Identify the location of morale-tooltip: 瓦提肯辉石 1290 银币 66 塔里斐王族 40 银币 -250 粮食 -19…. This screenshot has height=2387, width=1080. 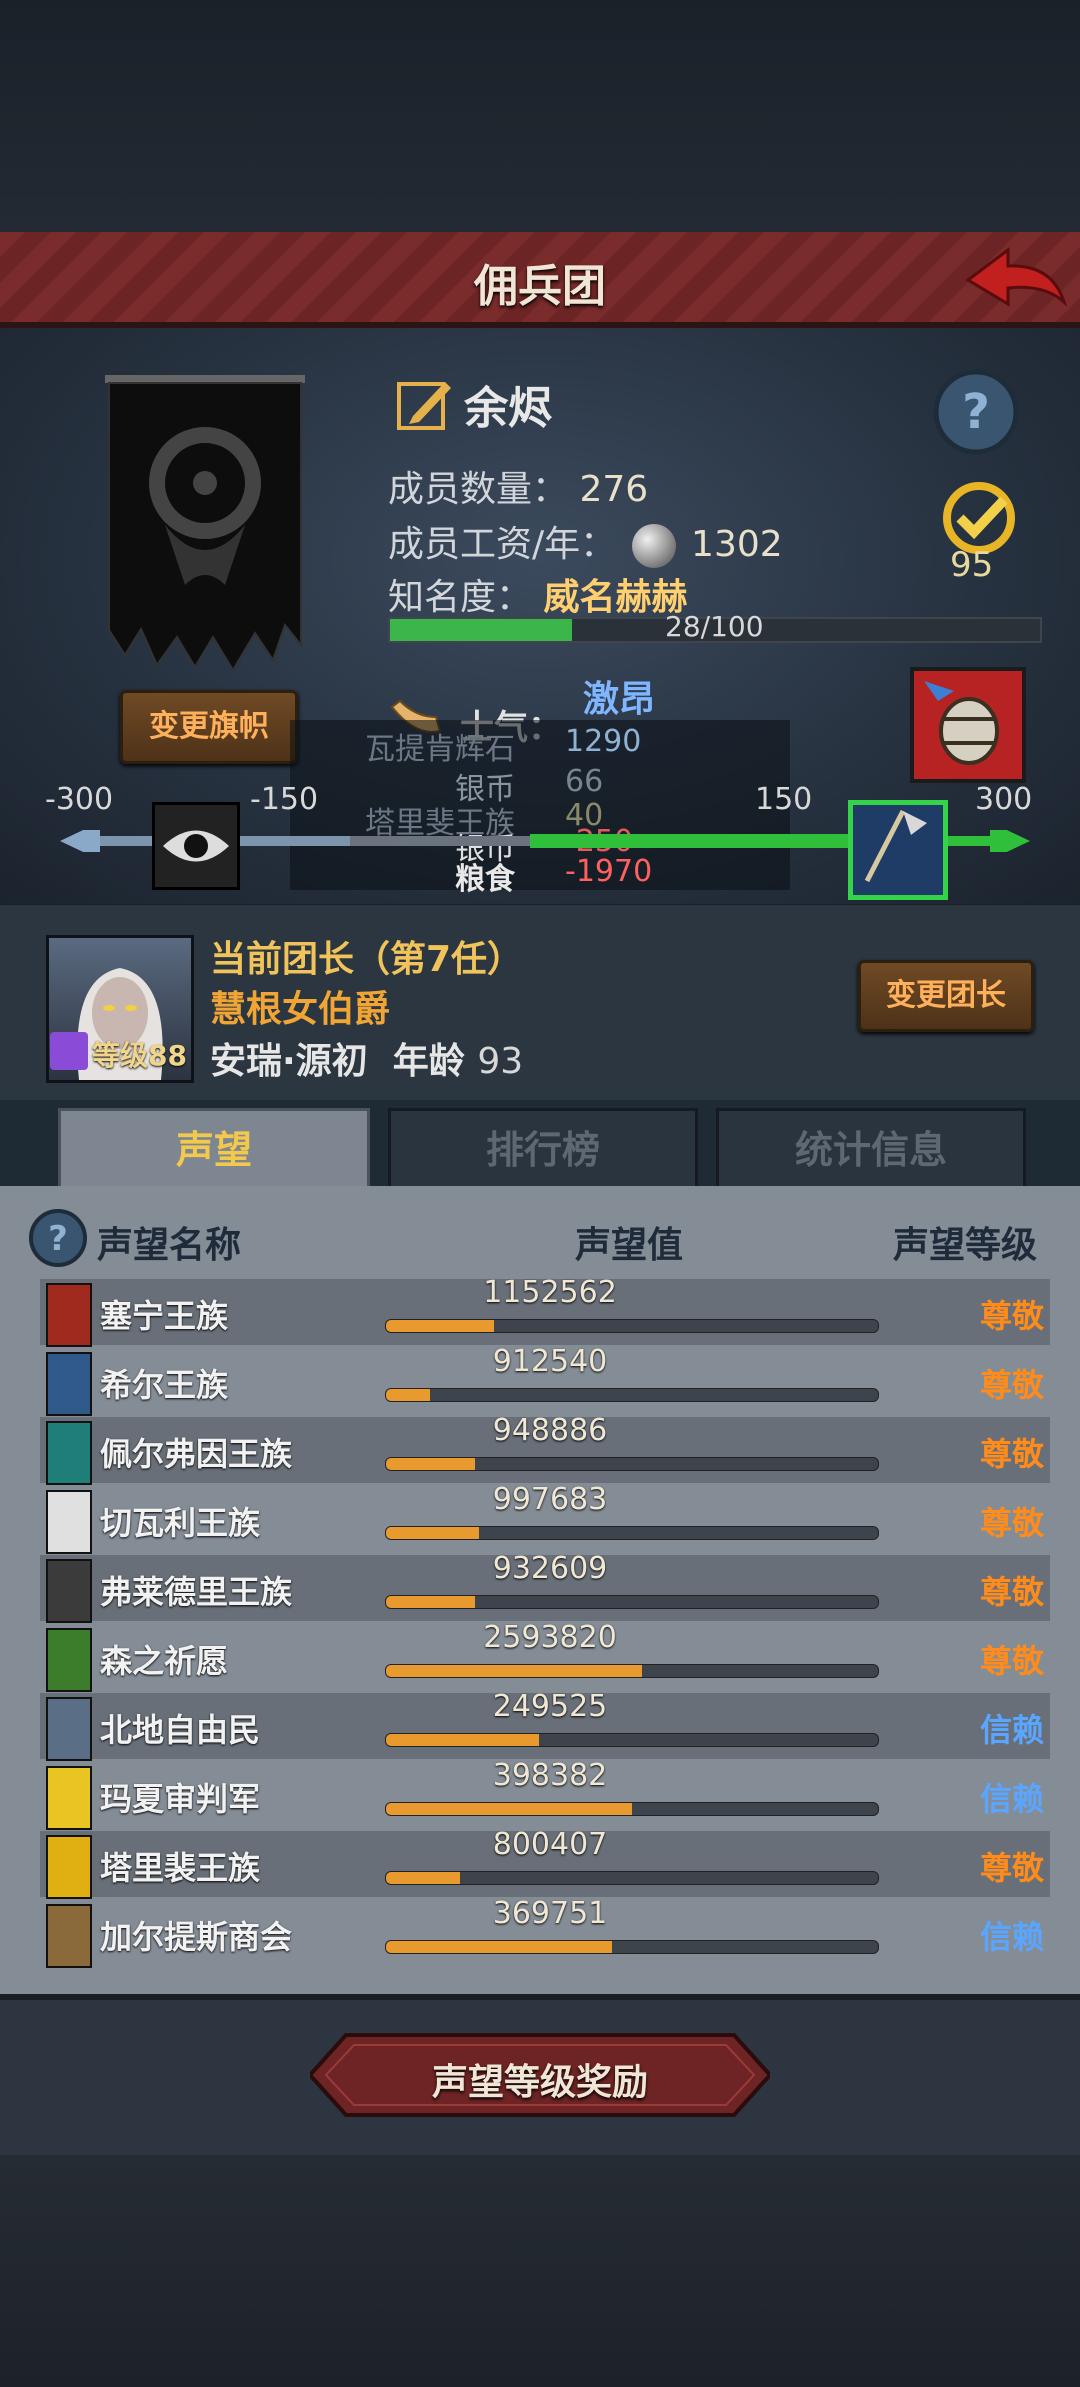
(540, 808).